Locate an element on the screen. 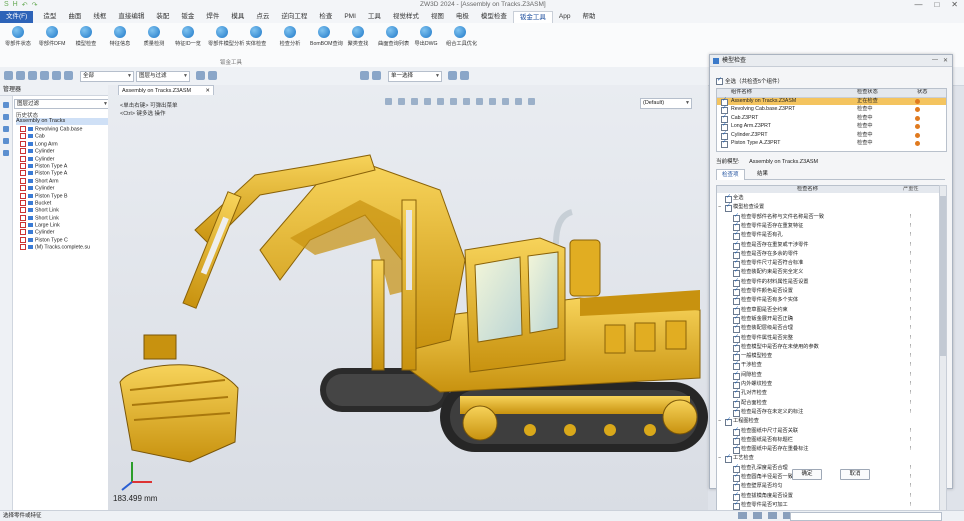 The width and height of the screenshot is (964, 521). check-item-row: 检查零件颜色是否设置! is located at coordinates (828, 291).